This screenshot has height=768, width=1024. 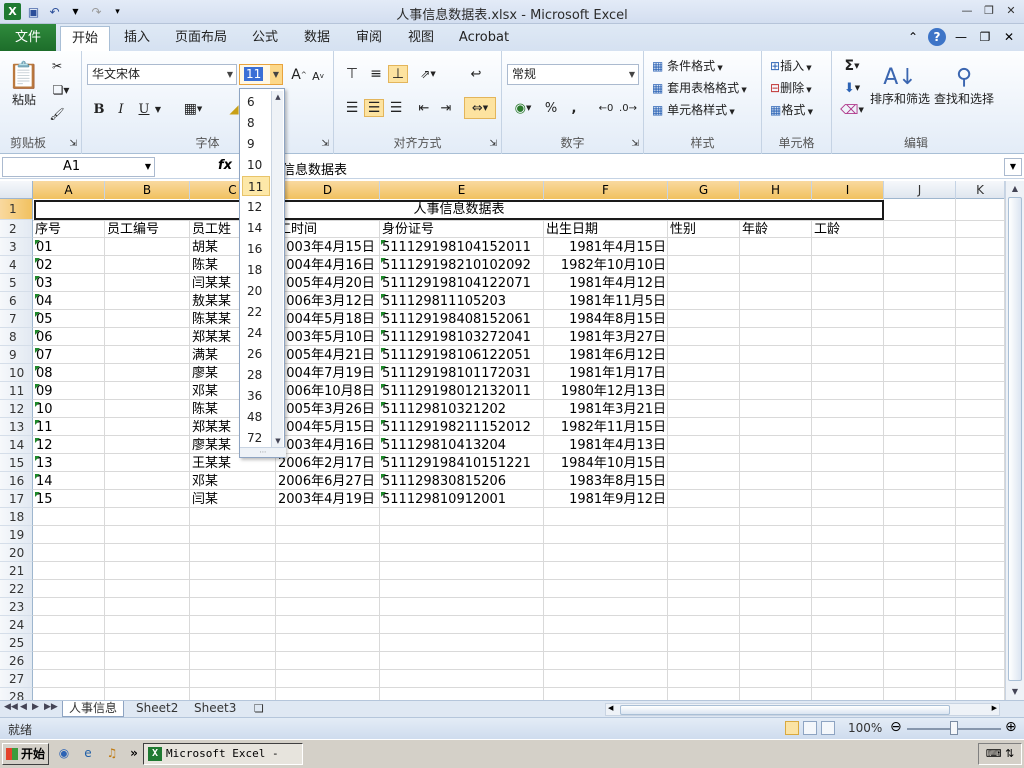 I want to click on page-break-view-button, so click(x=828, y=728).